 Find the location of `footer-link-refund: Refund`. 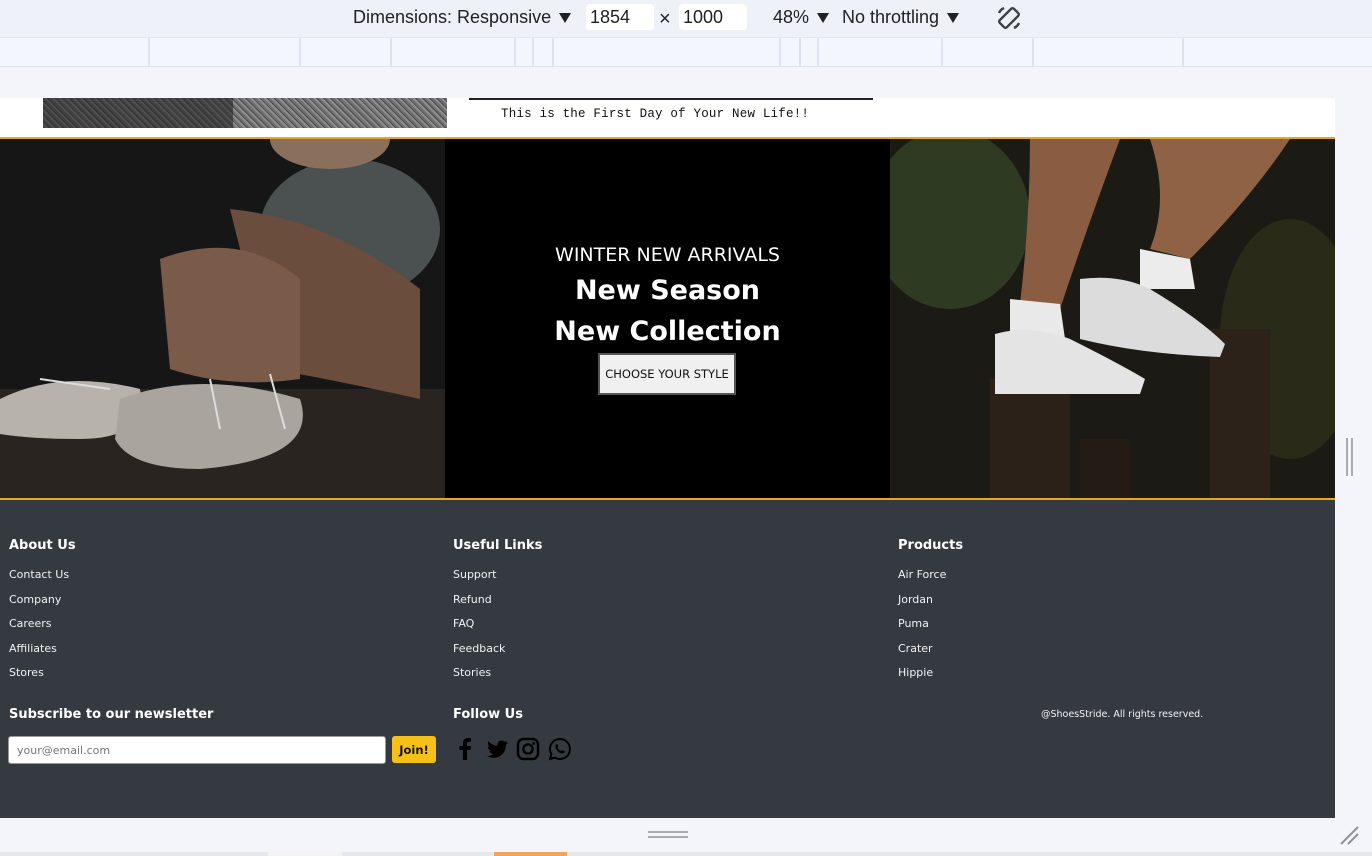

footer-link-refund: Refund is located at coordinates (497, 600).